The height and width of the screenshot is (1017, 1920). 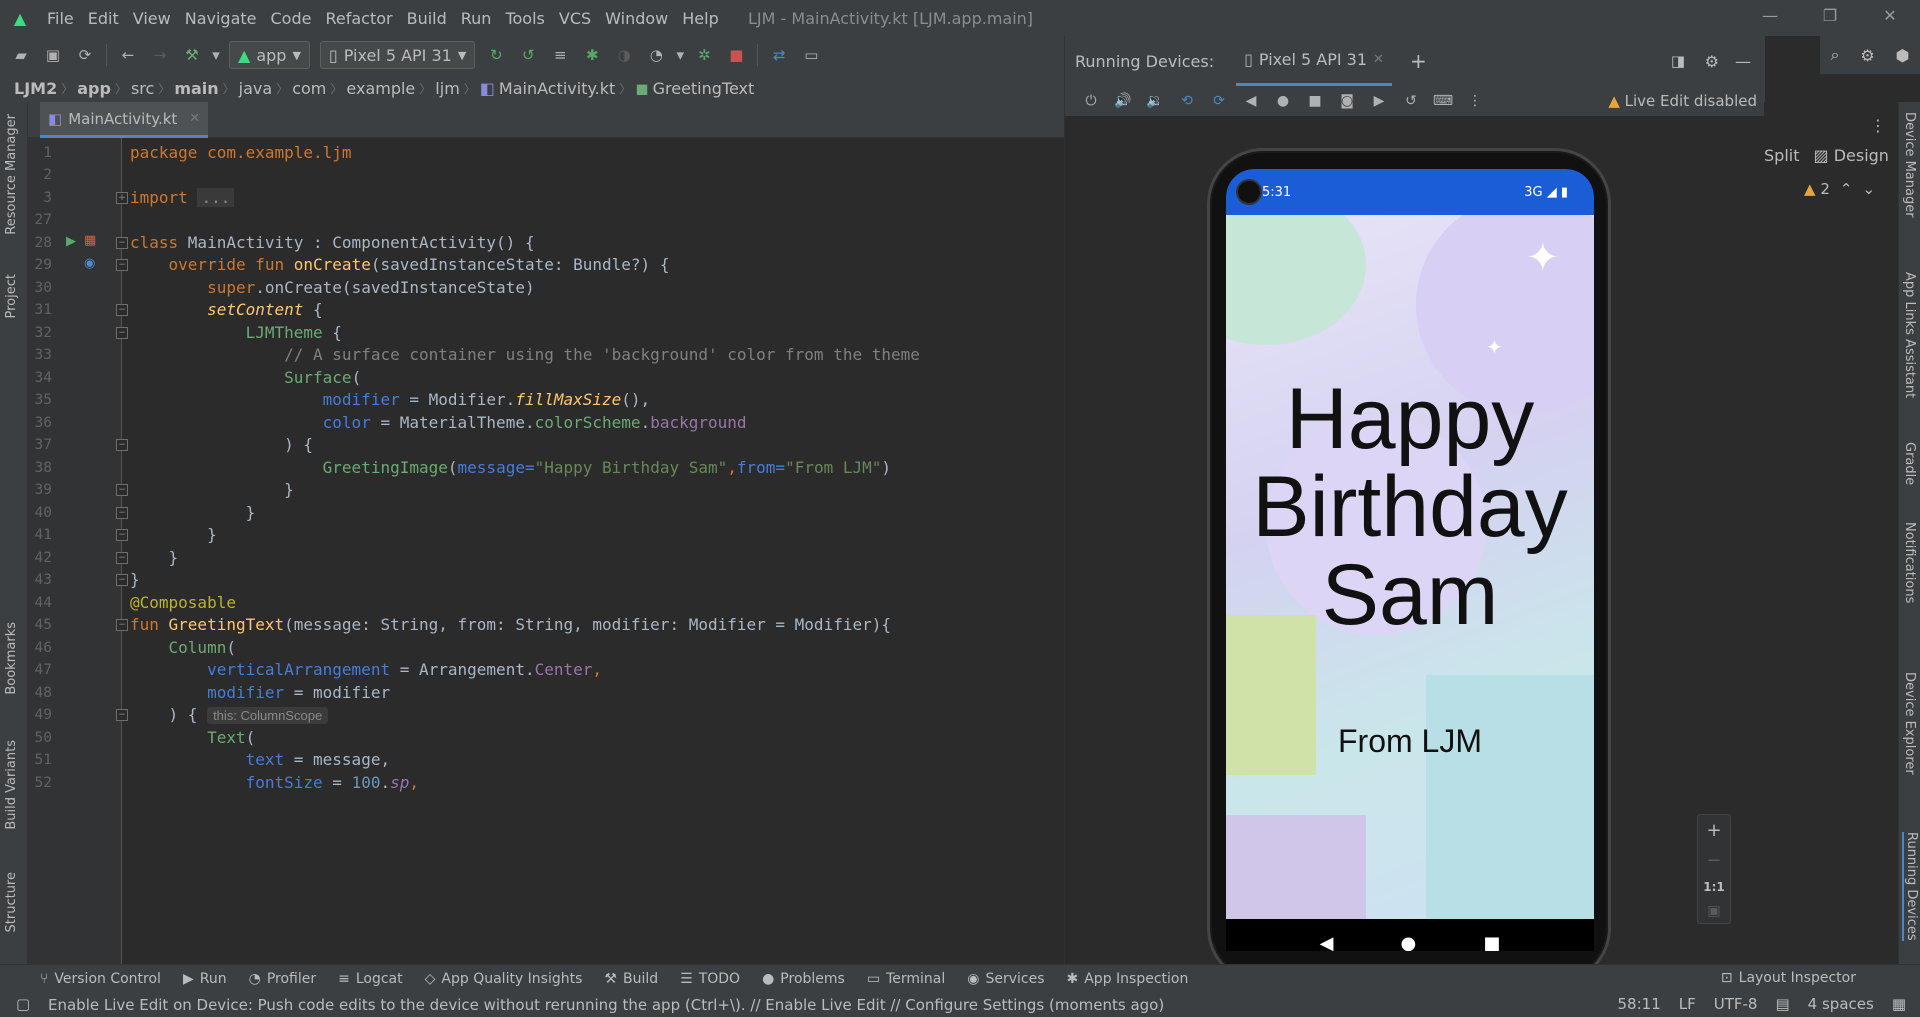 I want to click on override-icon: ◉, so click(x=89, y=263).